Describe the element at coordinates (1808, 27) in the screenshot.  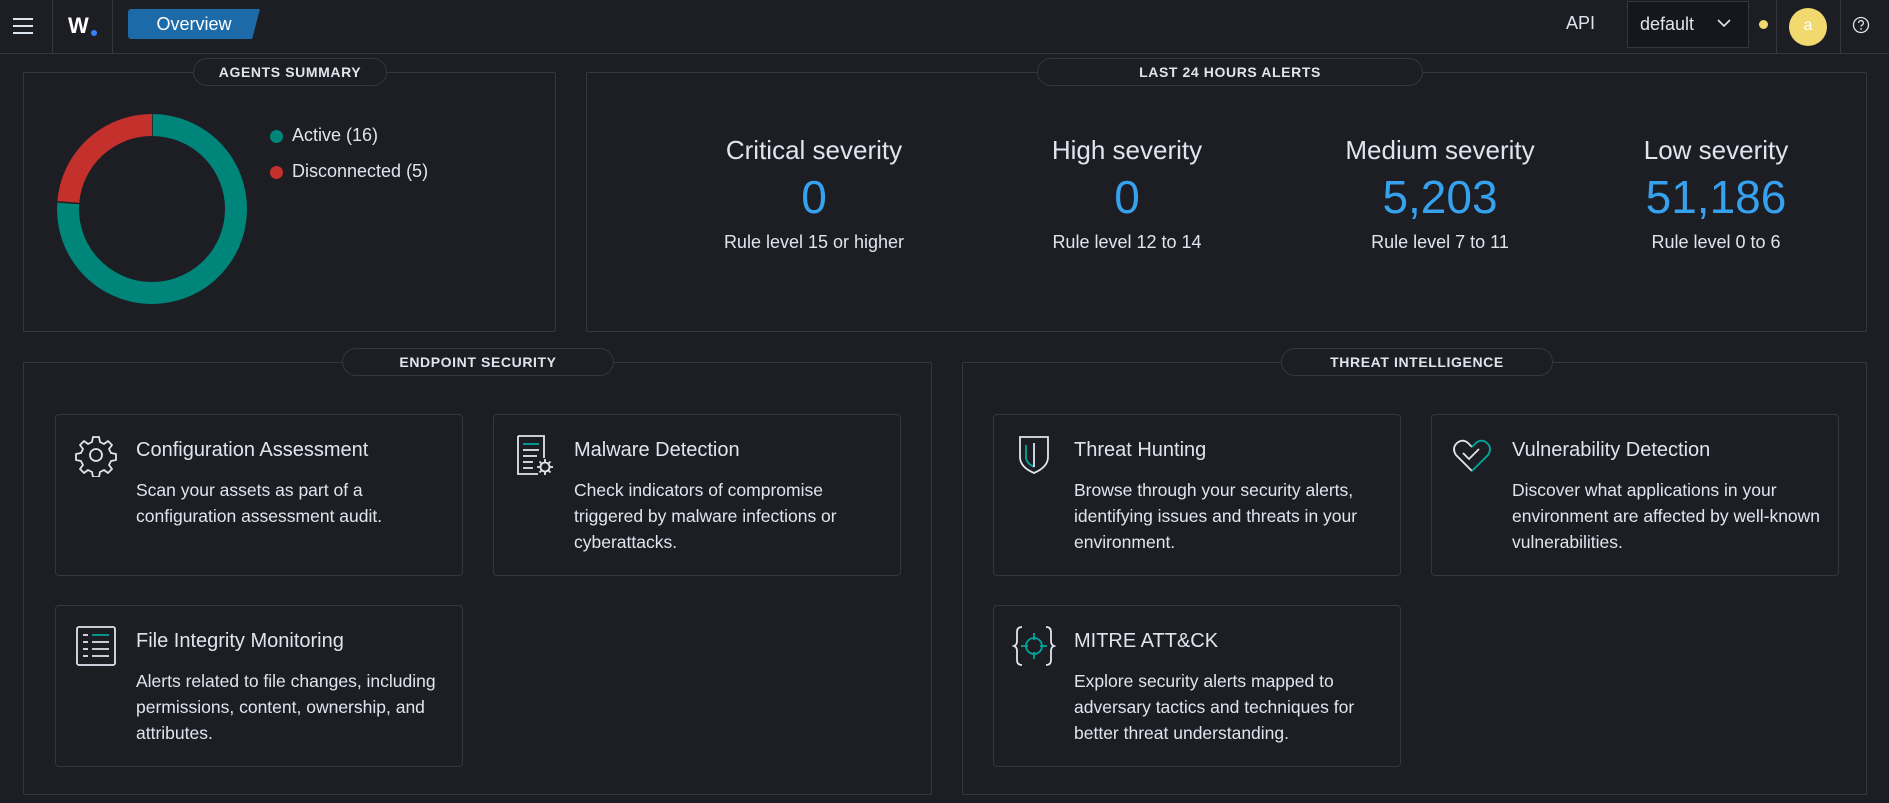
I see `avatar: a` at that location.